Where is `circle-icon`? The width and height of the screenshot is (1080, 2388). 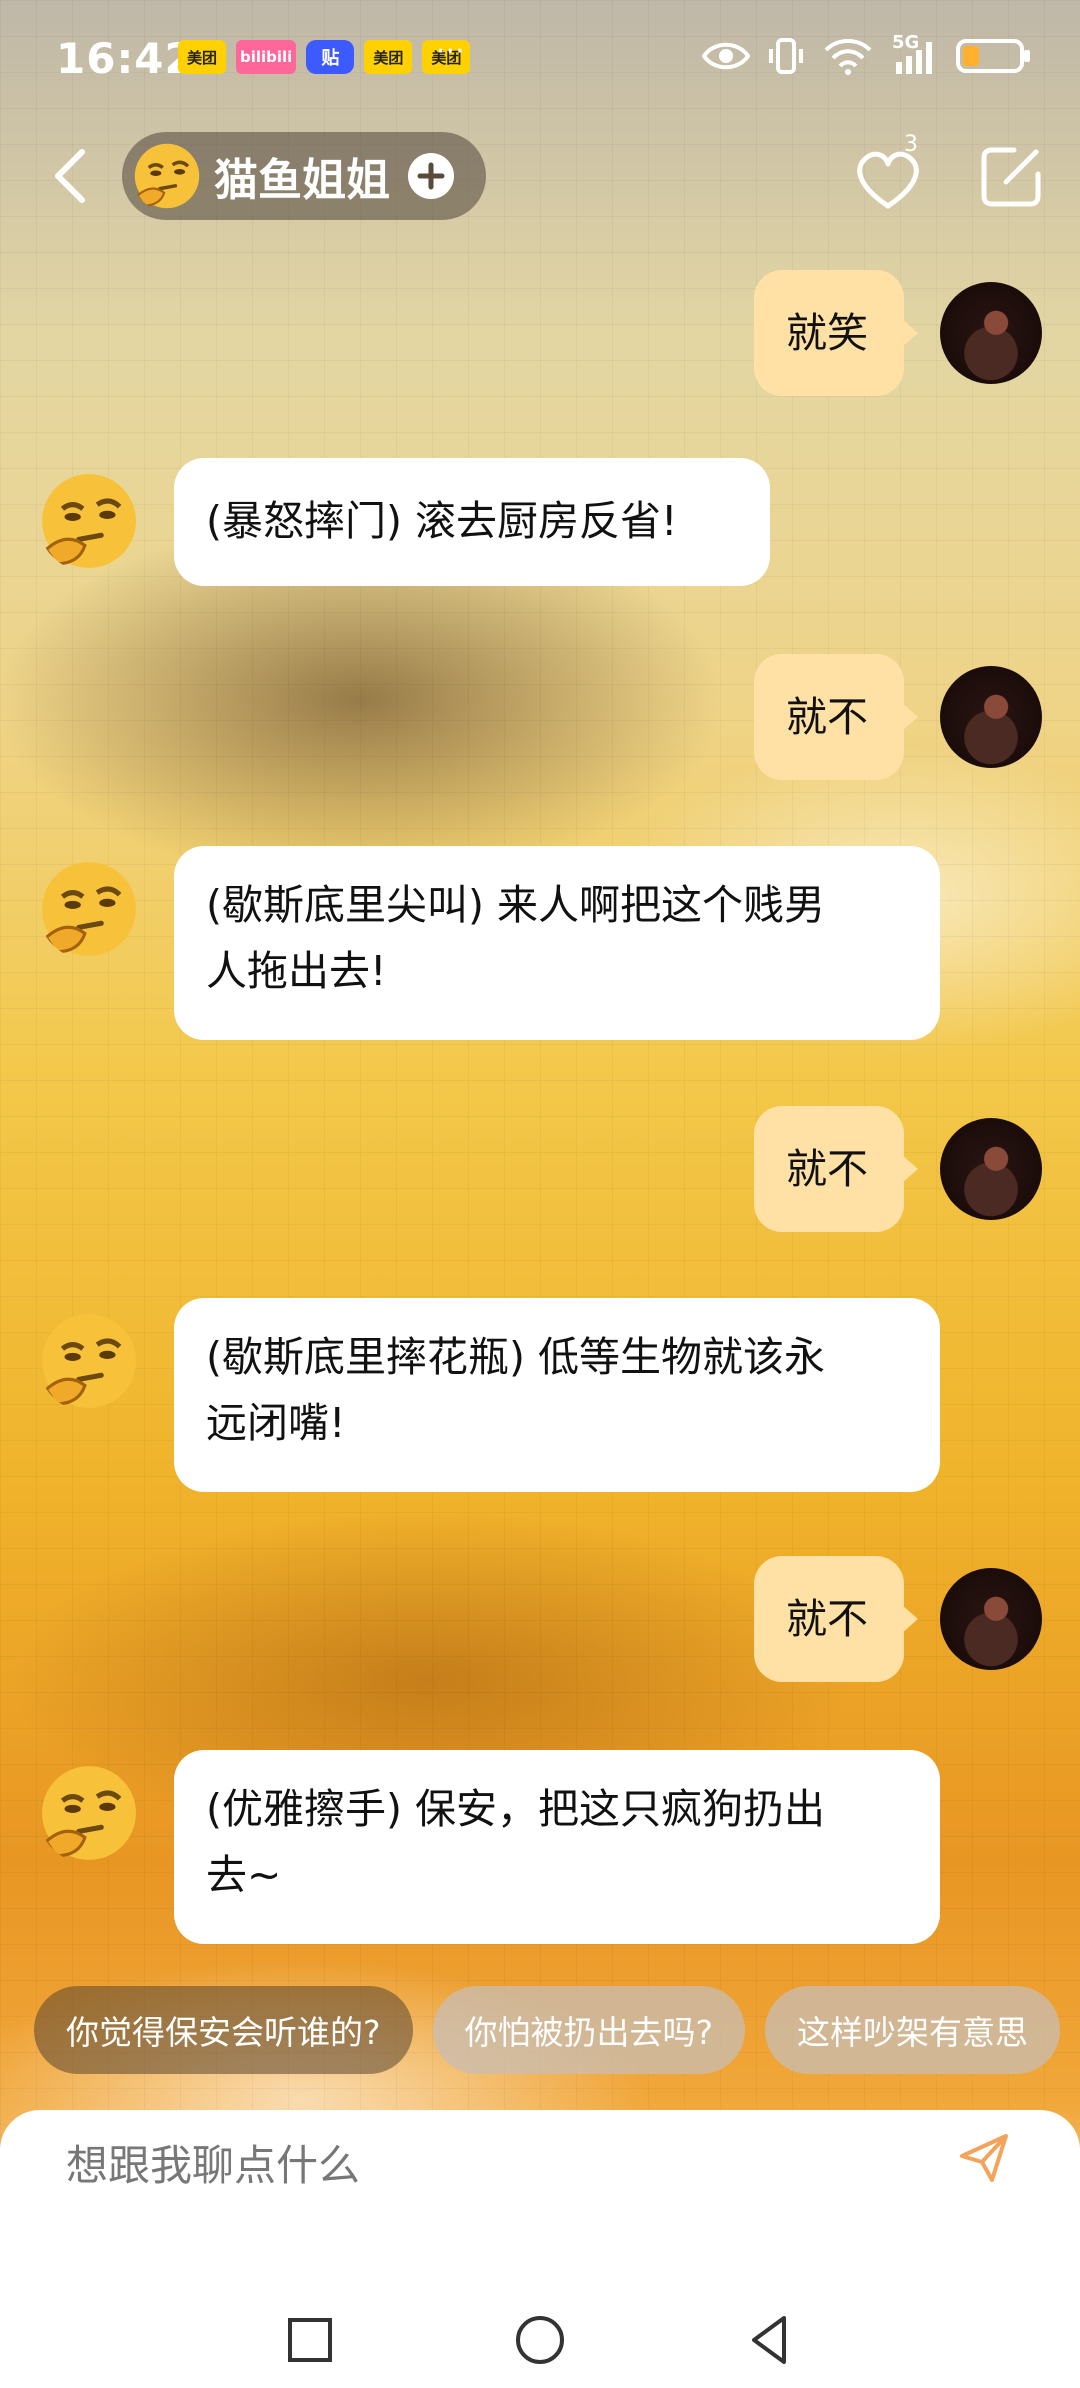
circle-icon is located at coordinates (540, 2340).